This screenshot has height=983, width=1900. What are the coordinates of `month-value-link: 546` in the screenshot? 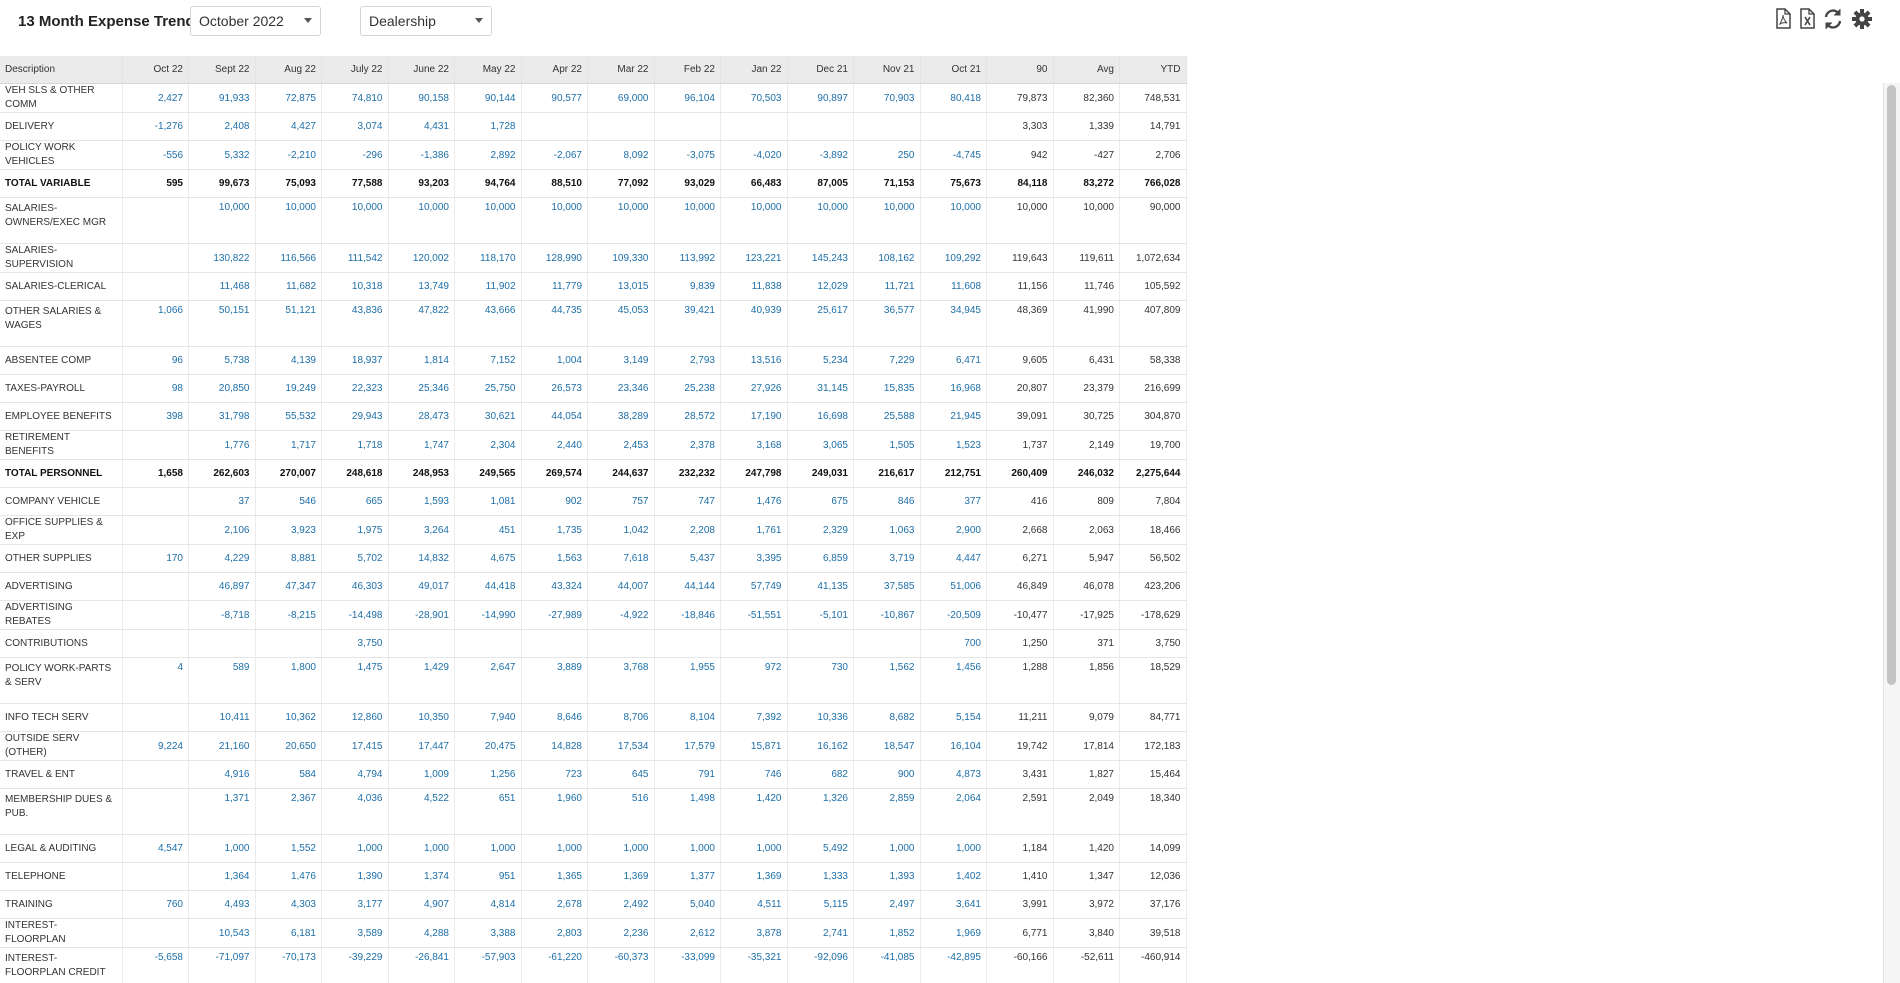 It's located at (288, 501).